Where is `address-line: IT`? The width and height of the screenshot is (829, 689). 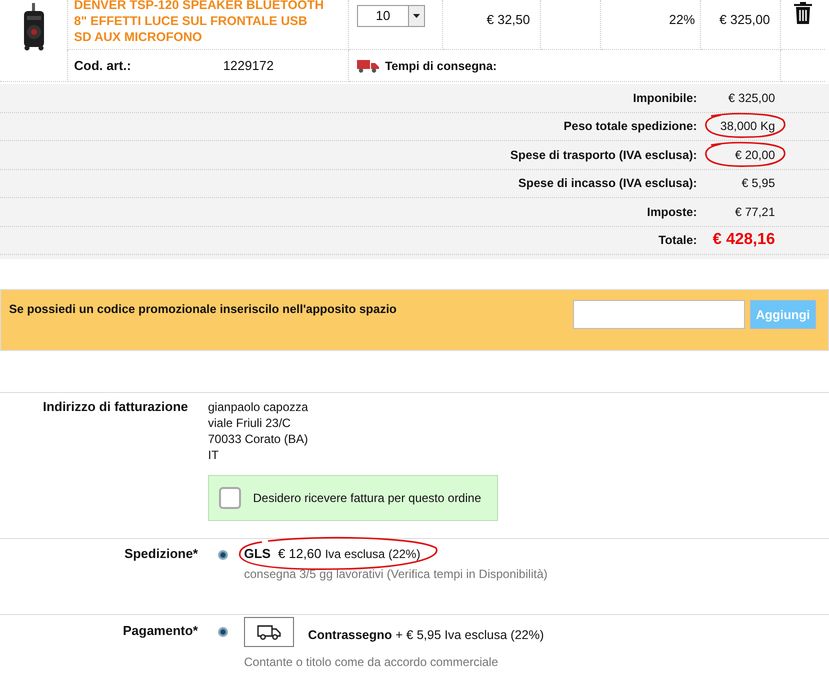
address-line: IT is located at coordinates (214, 455).